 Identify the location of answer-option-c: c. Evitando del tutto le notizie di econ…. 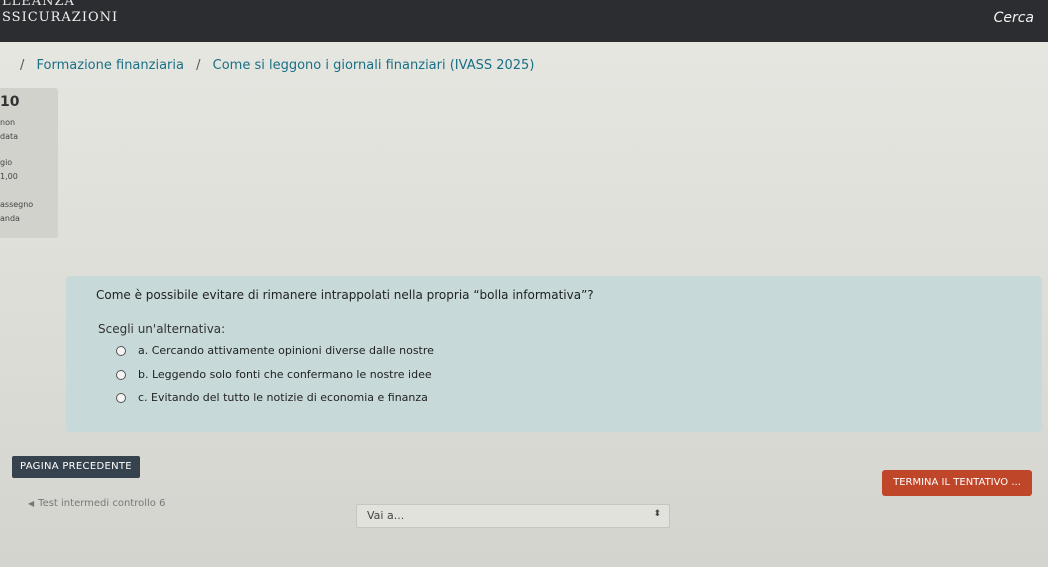
(272, 397).